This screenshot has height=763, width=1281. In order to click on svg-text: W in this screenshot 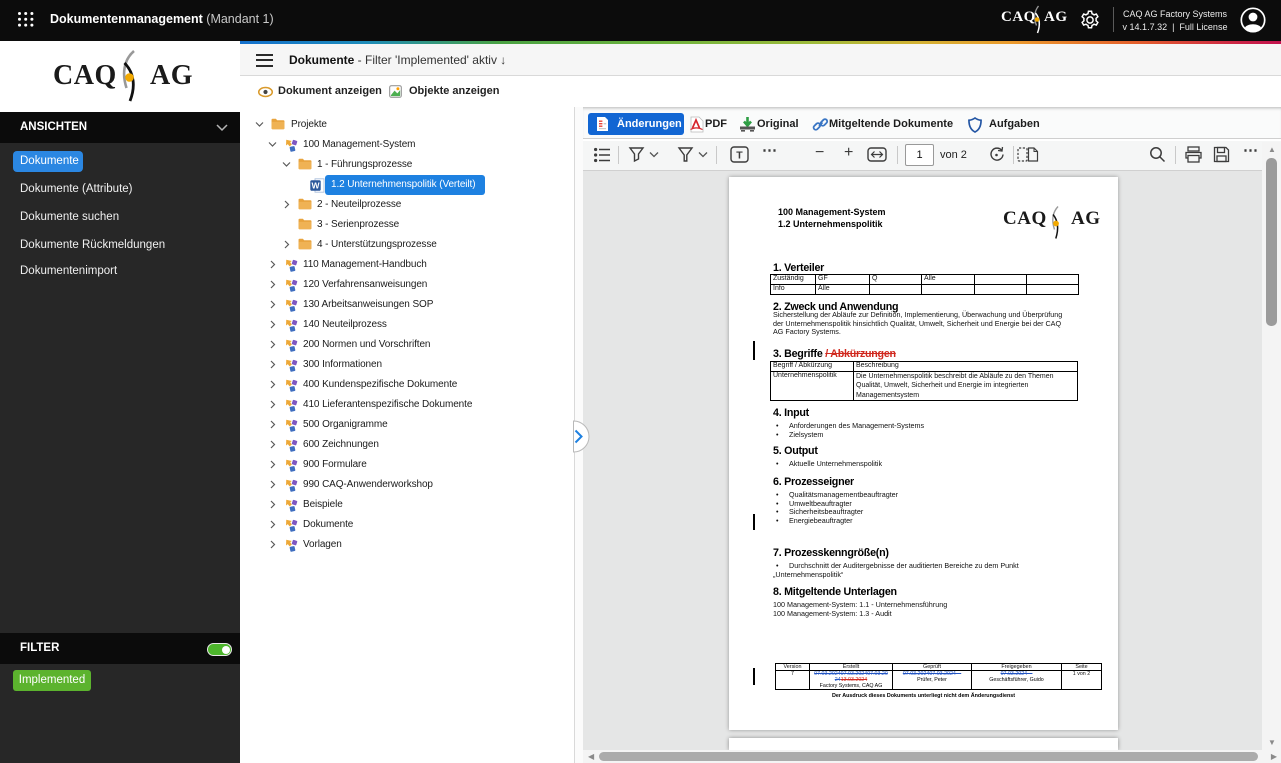, I will do `click(316, 186)`.